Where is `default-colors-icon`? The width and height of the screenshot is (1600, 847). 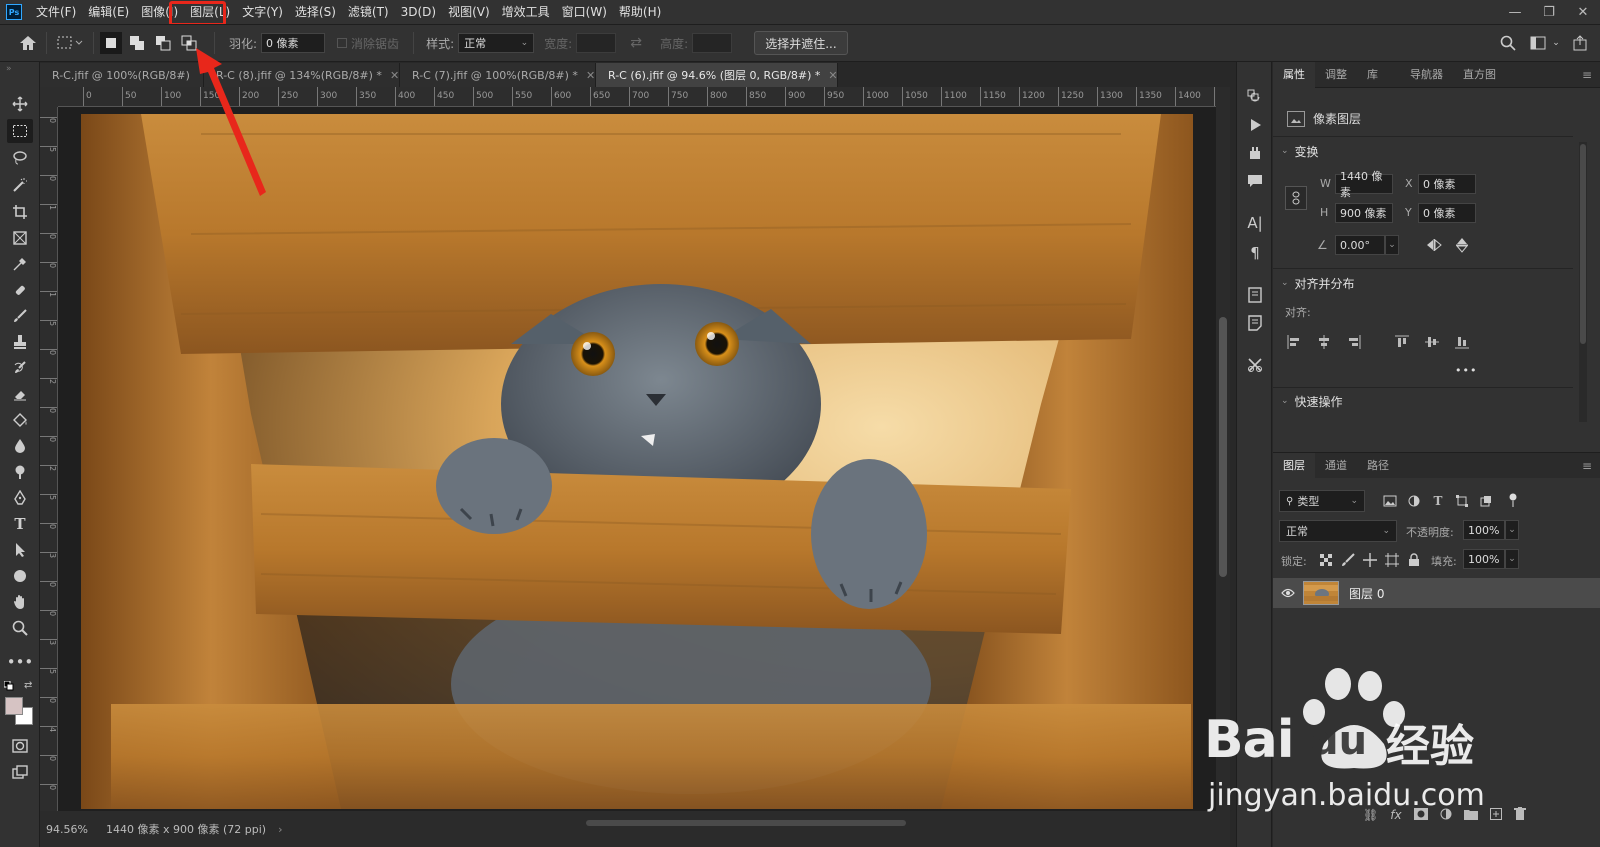 default-colors-icon is located at coordinates (8, 685).